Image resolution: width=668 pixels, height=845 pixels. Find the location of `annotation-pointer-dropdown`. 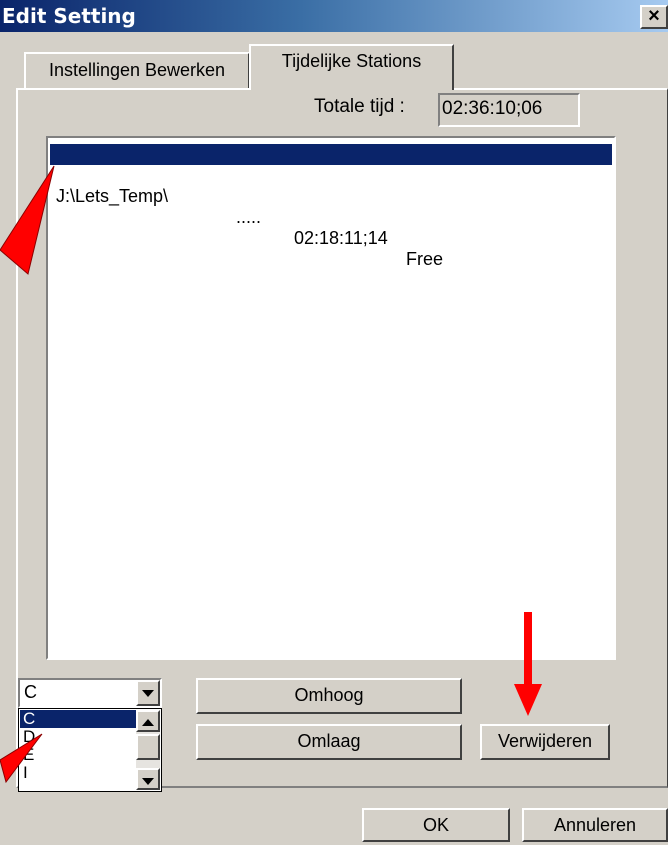

annotation-pointer-dropdown is located at coordinates (21, 758).